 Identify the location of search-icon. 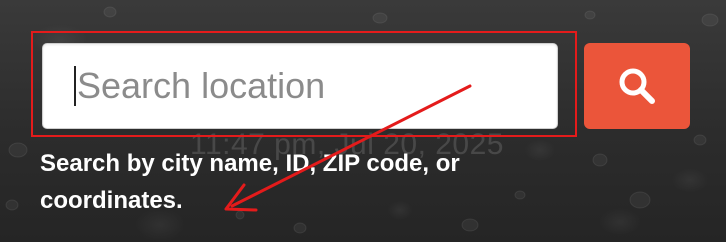
(637, 86).